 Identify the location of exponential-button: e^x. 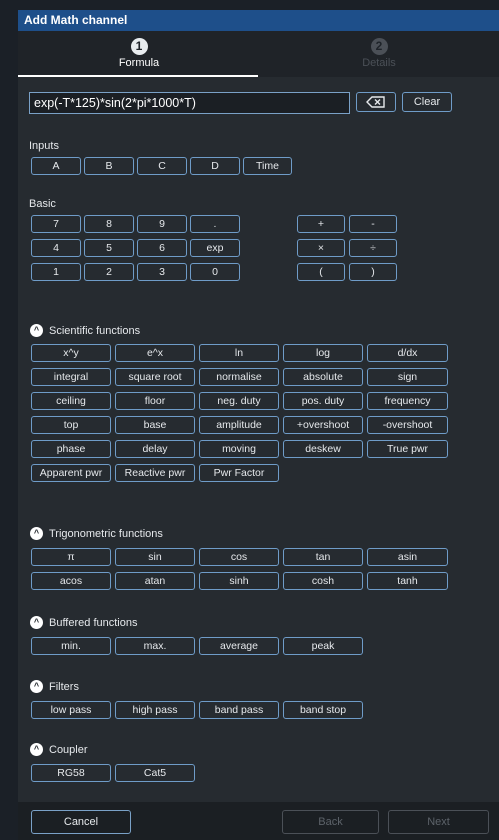
(155, 353).